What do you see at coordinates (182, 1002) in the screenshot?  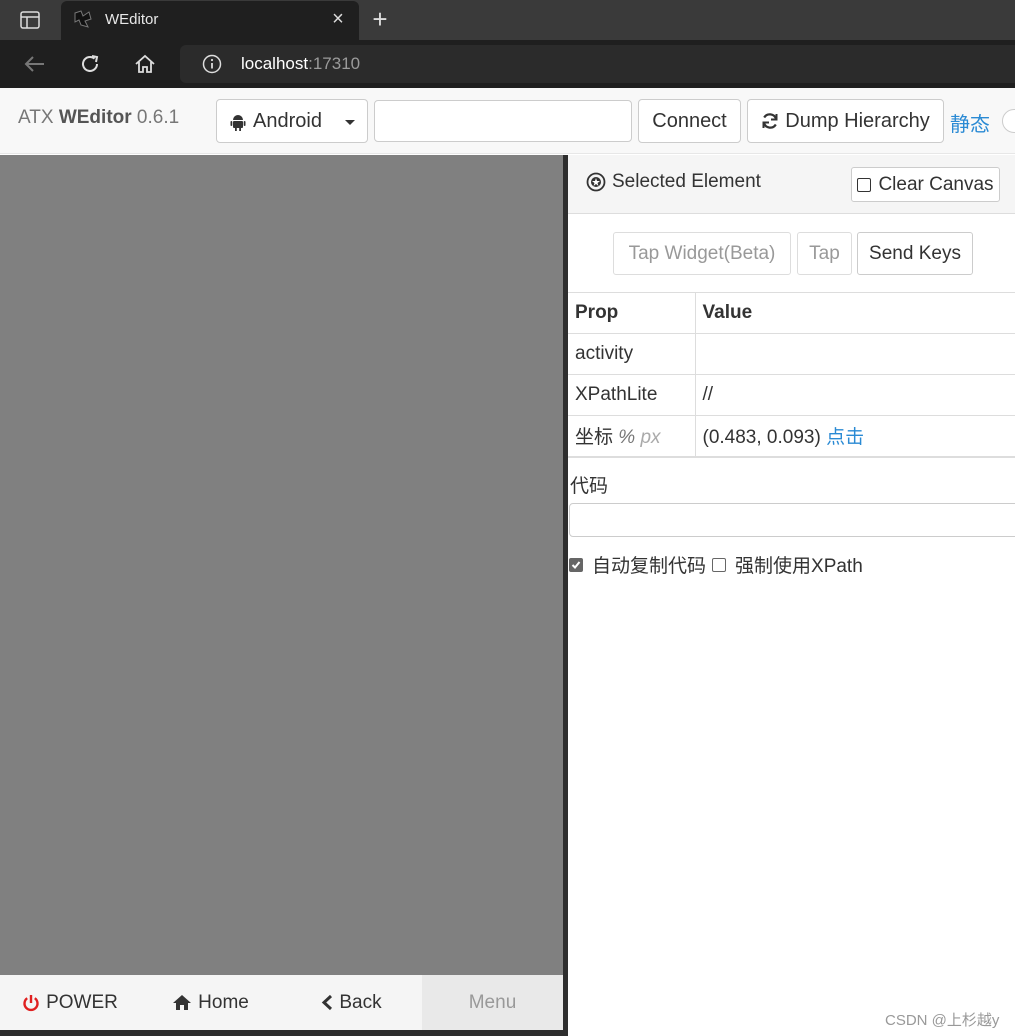 I see `home-icon` at bounding box center [182, 1002].